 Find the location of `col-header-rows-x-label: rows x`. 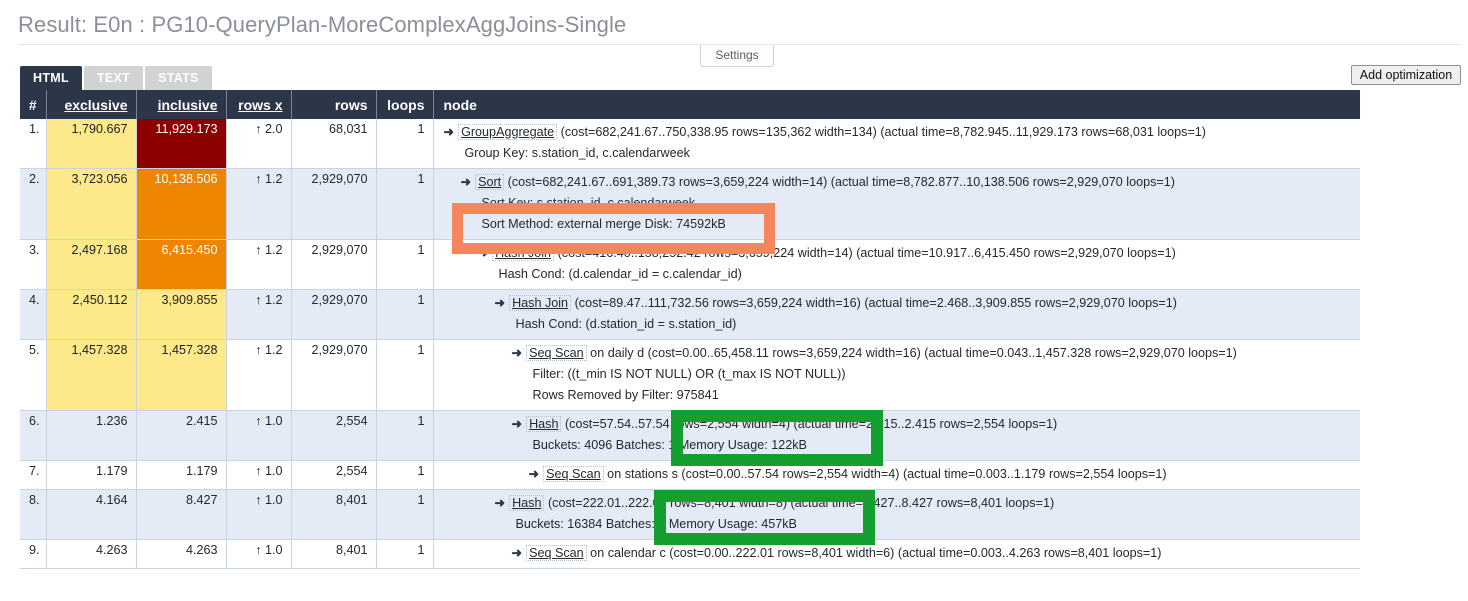

col-header-rows-x-label: rows x is located at coordinates (260, 104).